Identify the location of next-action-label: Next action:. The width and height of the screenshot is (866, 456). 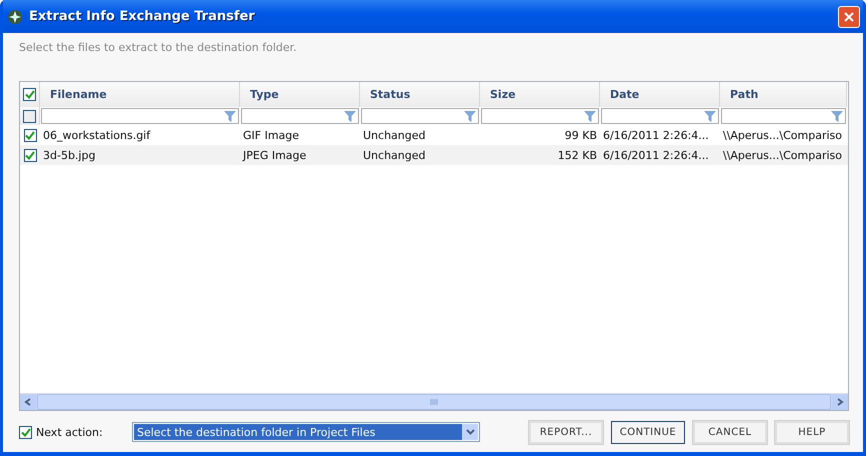
(70, 432).